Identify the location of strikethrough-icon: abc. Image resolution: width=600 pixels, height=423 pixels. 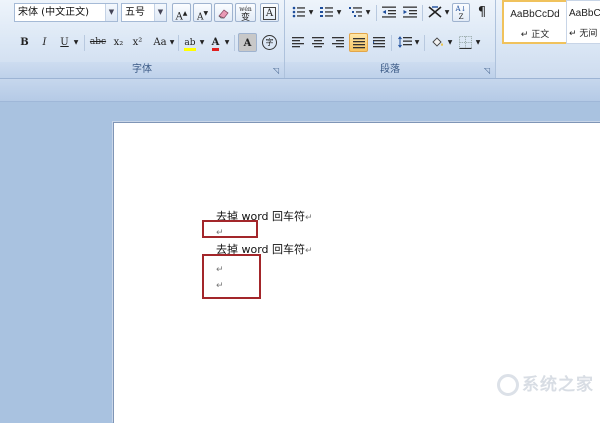
(98, 42).